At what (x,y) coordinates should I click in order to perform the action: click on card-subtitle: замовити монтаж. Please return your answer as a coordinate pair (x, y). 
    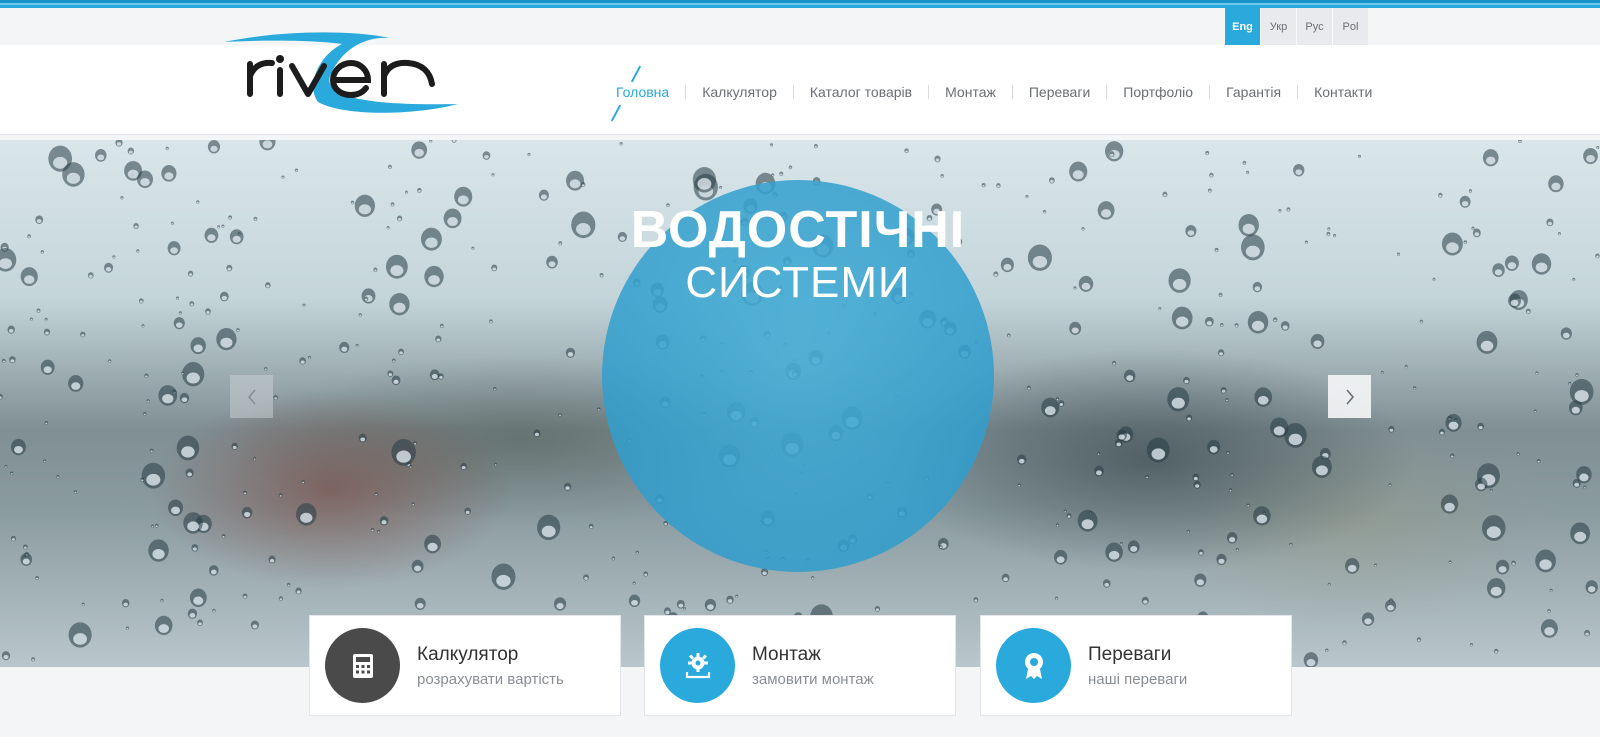
    Looking at the image, I should click on (813, 679).